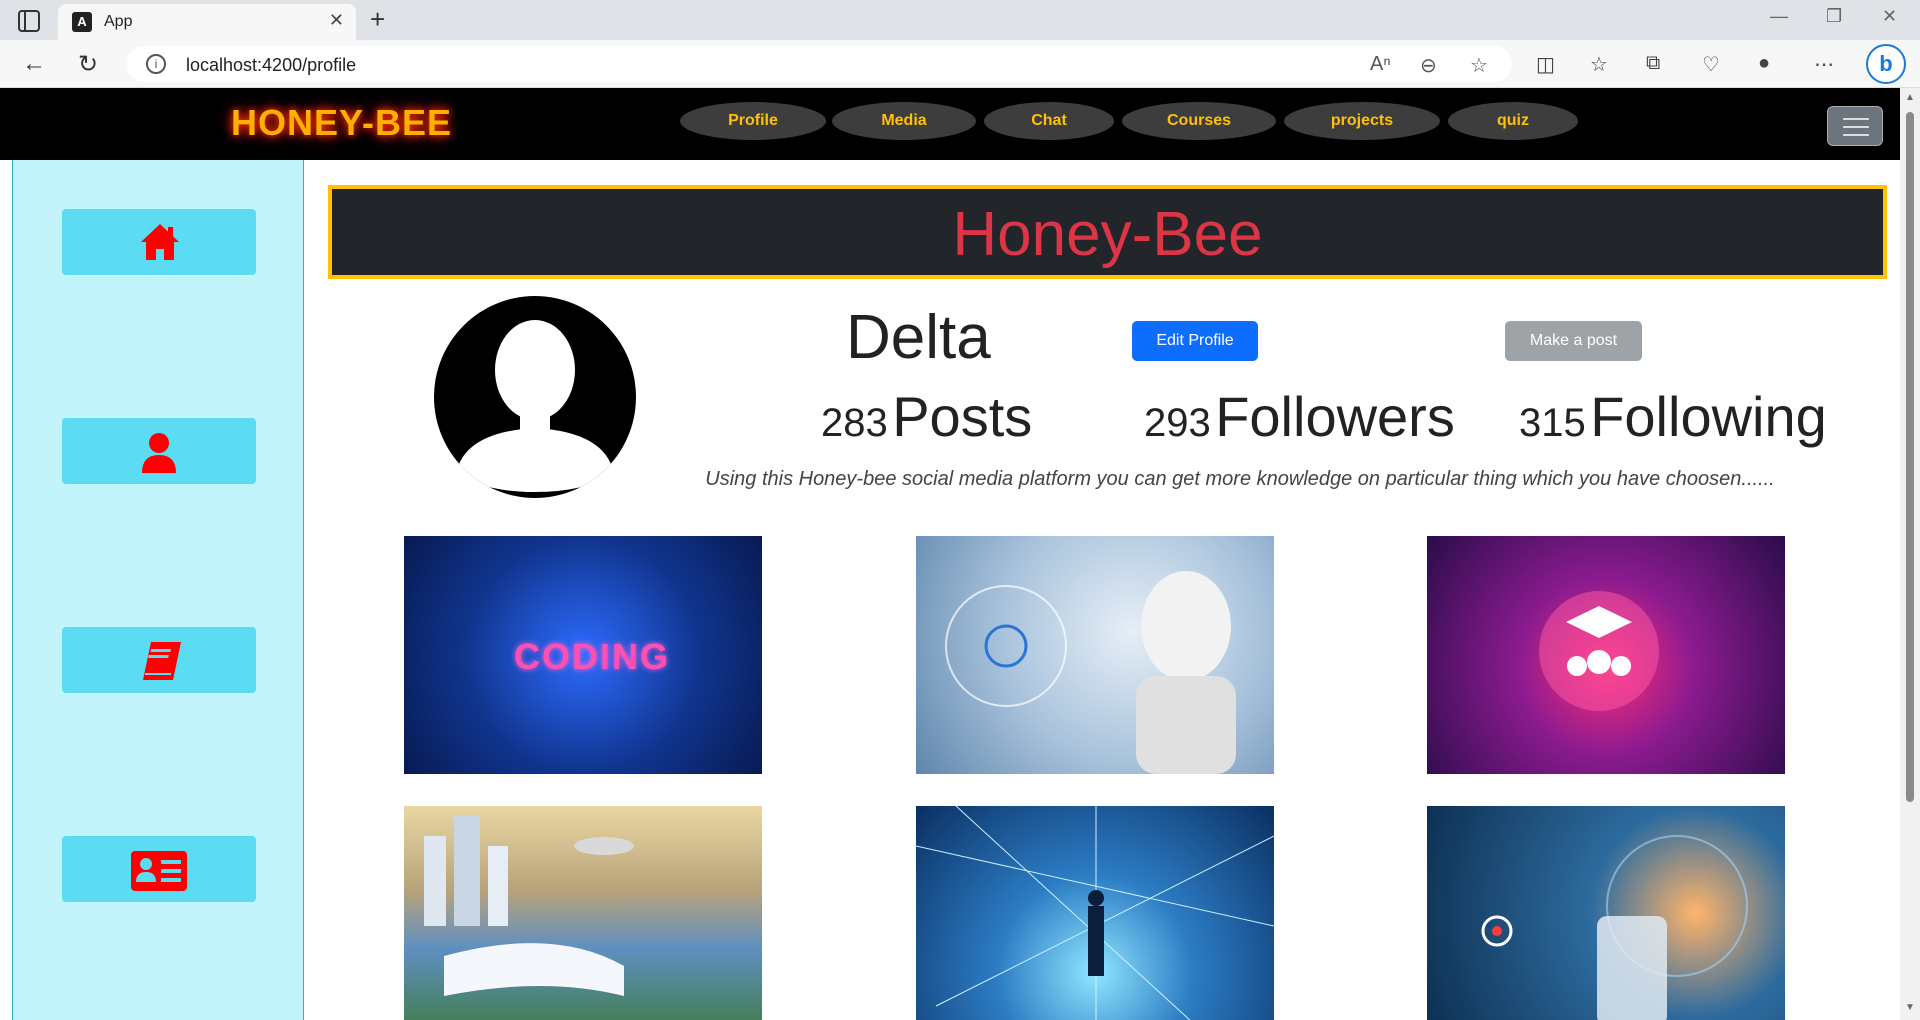  Describe the element at coordinates (1545, 64) in the screenshot. I see `split-screen-icon: ◫` at that location.